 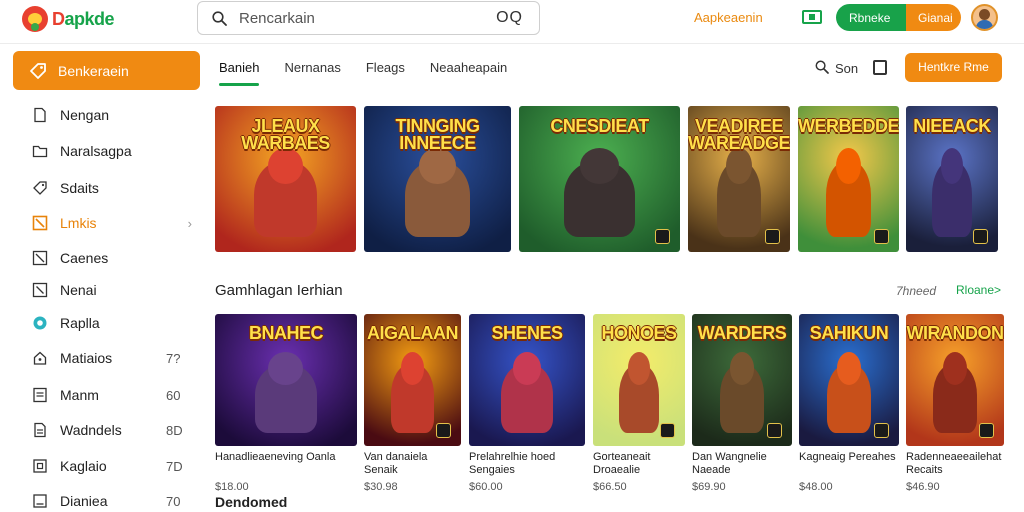 I want to click on bottom-section-title: Dendomed, so click(x=251, y=502).